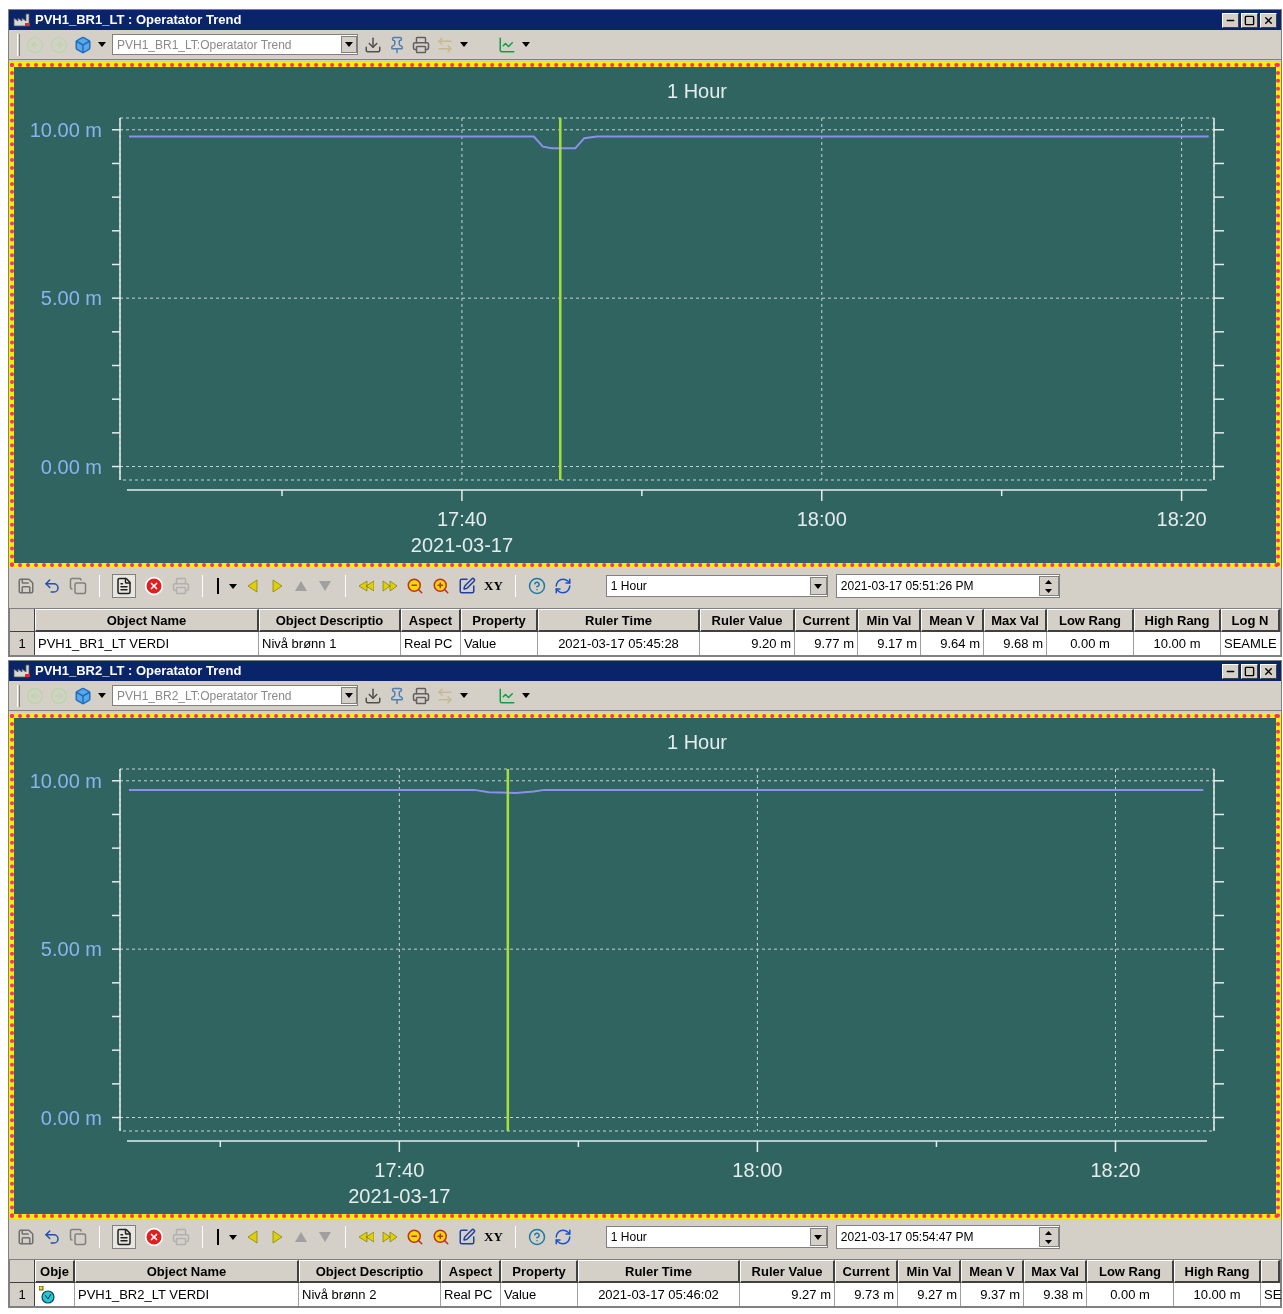  I want to click on table-cell: PVH1_BR1_LT VERDI, so click(147, 643).